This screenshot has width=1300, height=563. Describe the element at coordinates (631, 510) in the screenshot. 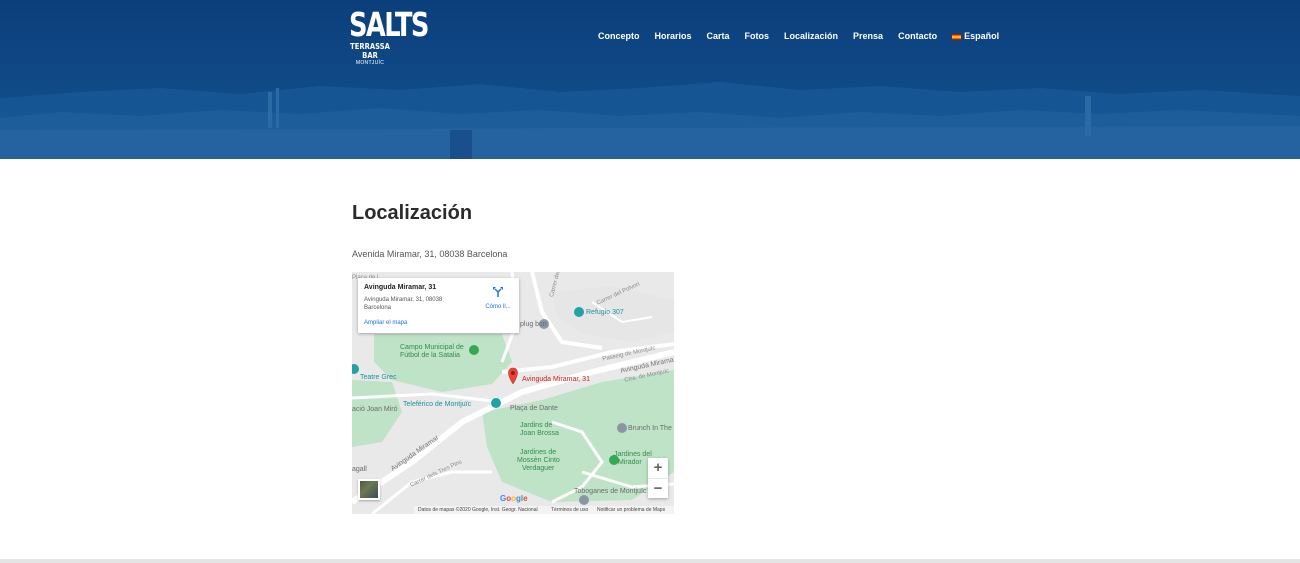

I see `report-problem-link: Notificar un problema de Maps` at that location.